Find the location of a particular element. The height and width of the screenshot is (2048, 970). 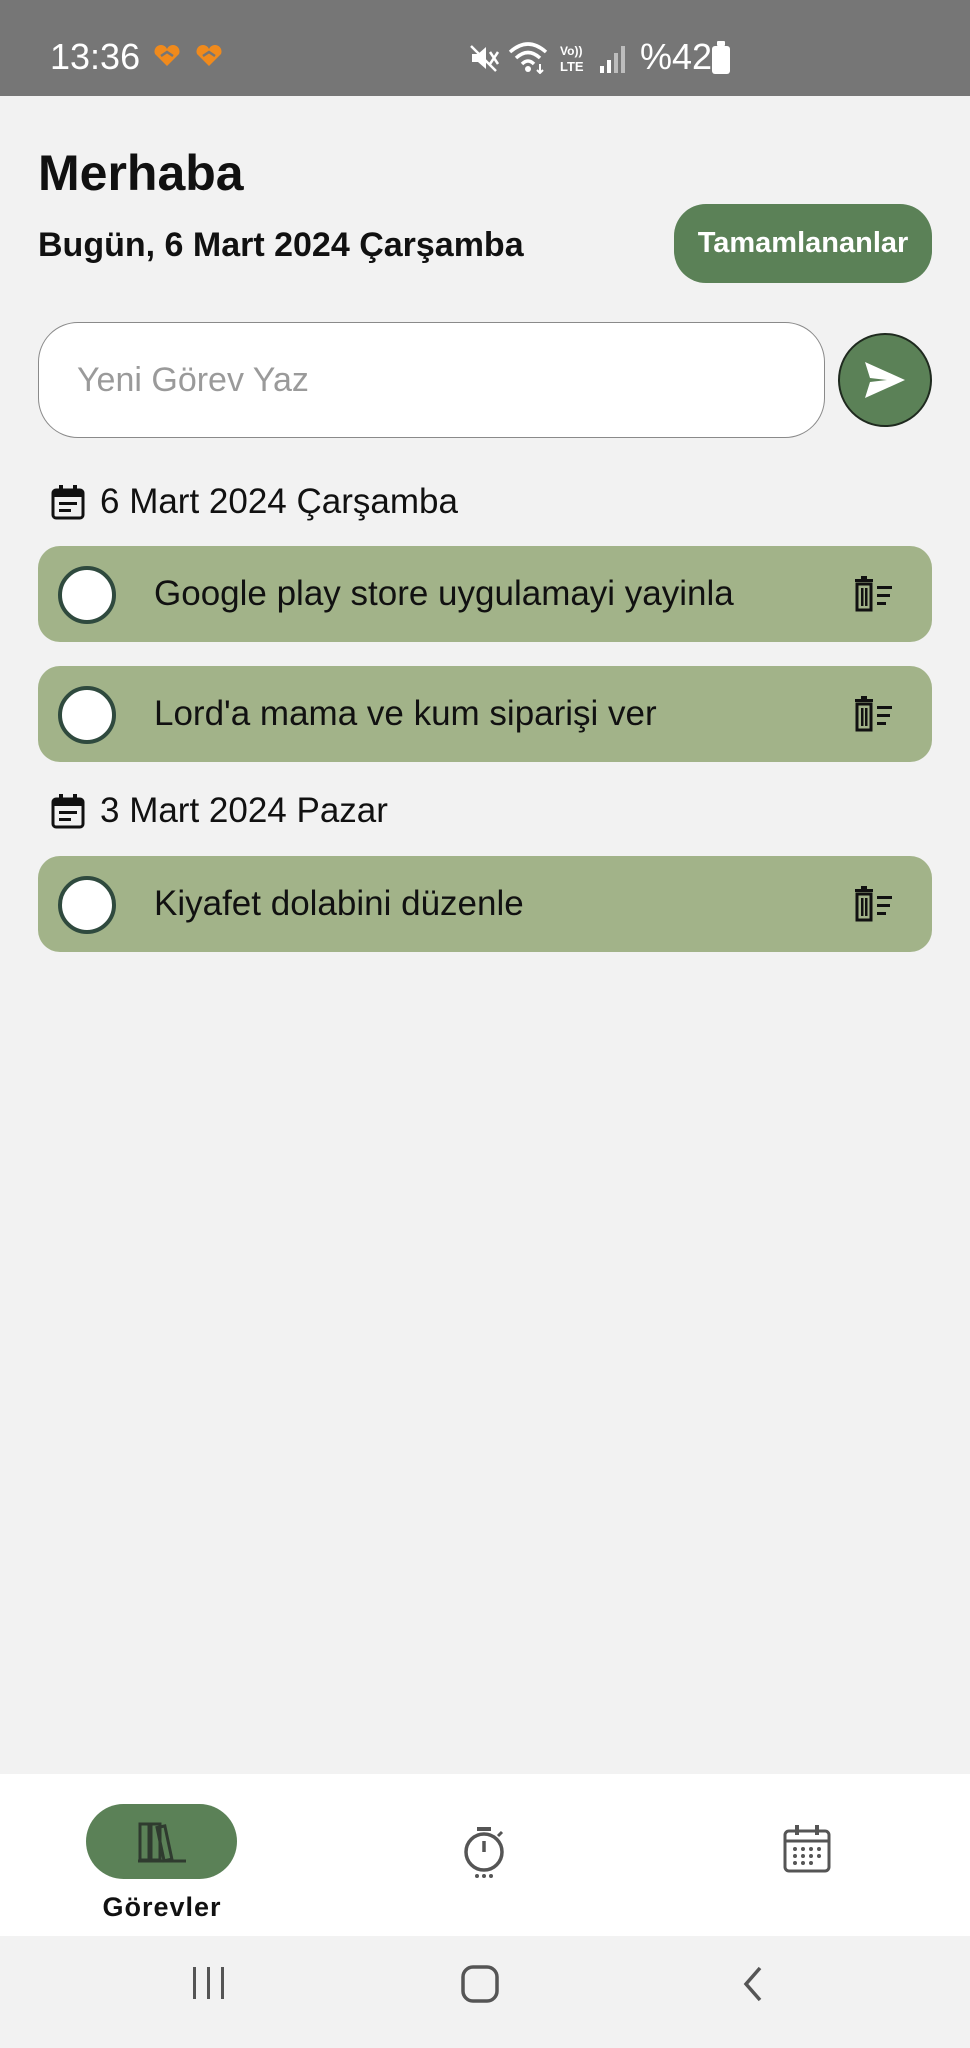

task-item: Google play store uygulamayi yayinla is located at coordinates (485, 594).